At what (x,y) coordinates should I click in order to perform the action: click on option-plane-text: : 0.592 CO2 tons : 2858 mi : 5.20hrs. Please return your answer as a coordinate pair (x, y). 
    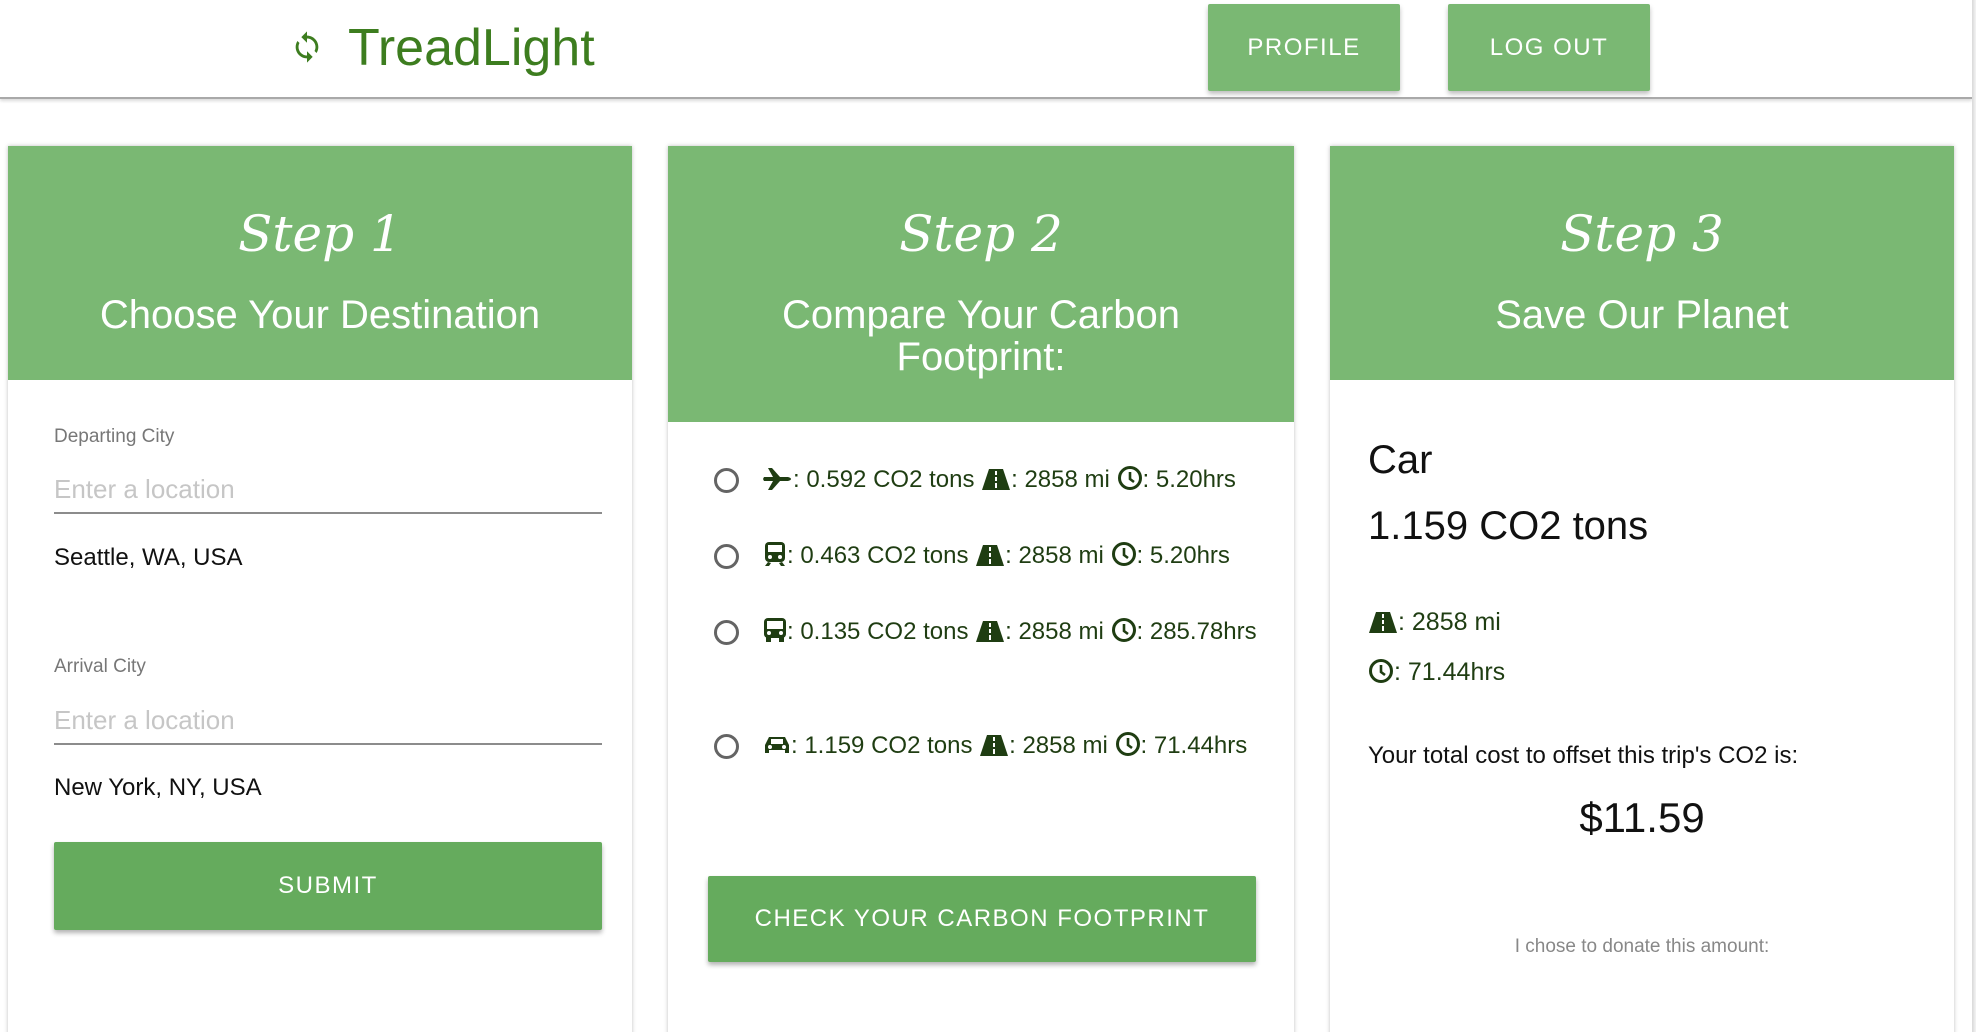
    Looking at the image, I should click on (1014, 480).